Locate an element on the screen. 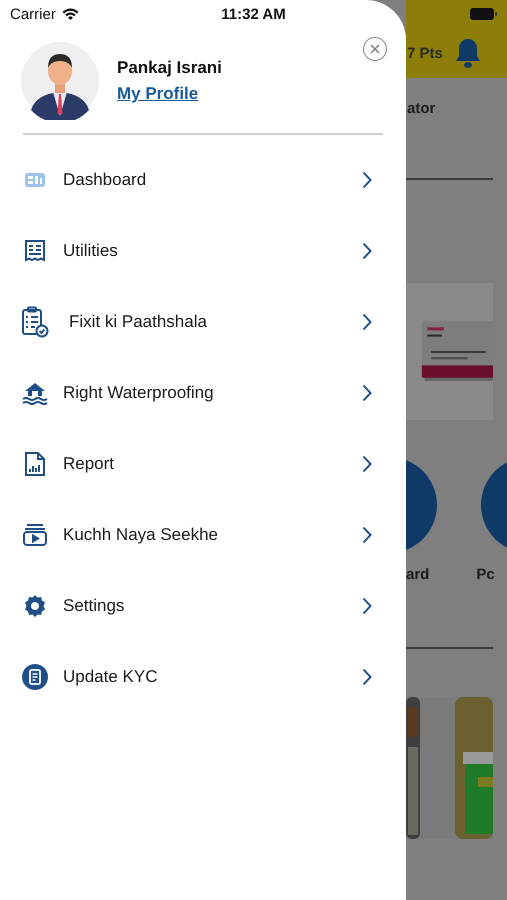  menu-item: Dashboard is located at coordinates (203, 179).